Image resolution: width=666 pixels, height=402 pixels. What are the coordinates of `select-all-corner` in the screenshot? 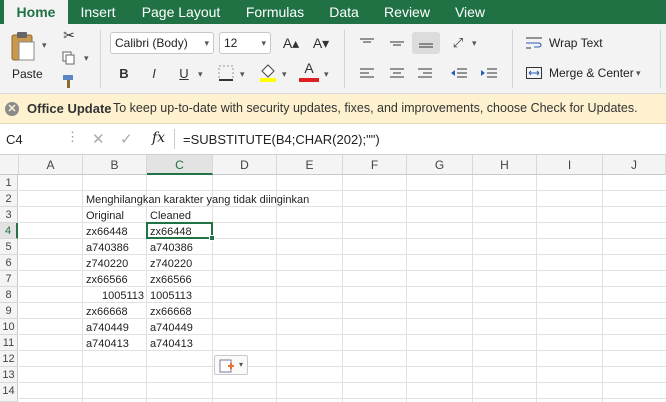 It's located at (9, 165).